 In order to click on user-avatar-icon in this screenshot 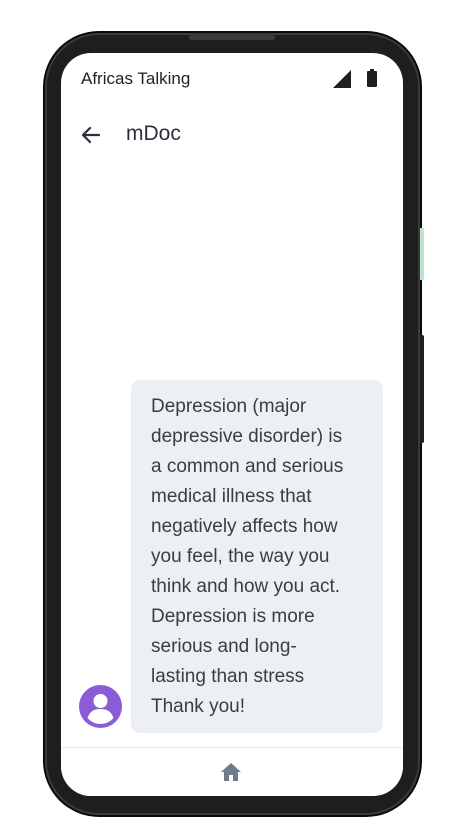, I will do `click(100, 706)`.